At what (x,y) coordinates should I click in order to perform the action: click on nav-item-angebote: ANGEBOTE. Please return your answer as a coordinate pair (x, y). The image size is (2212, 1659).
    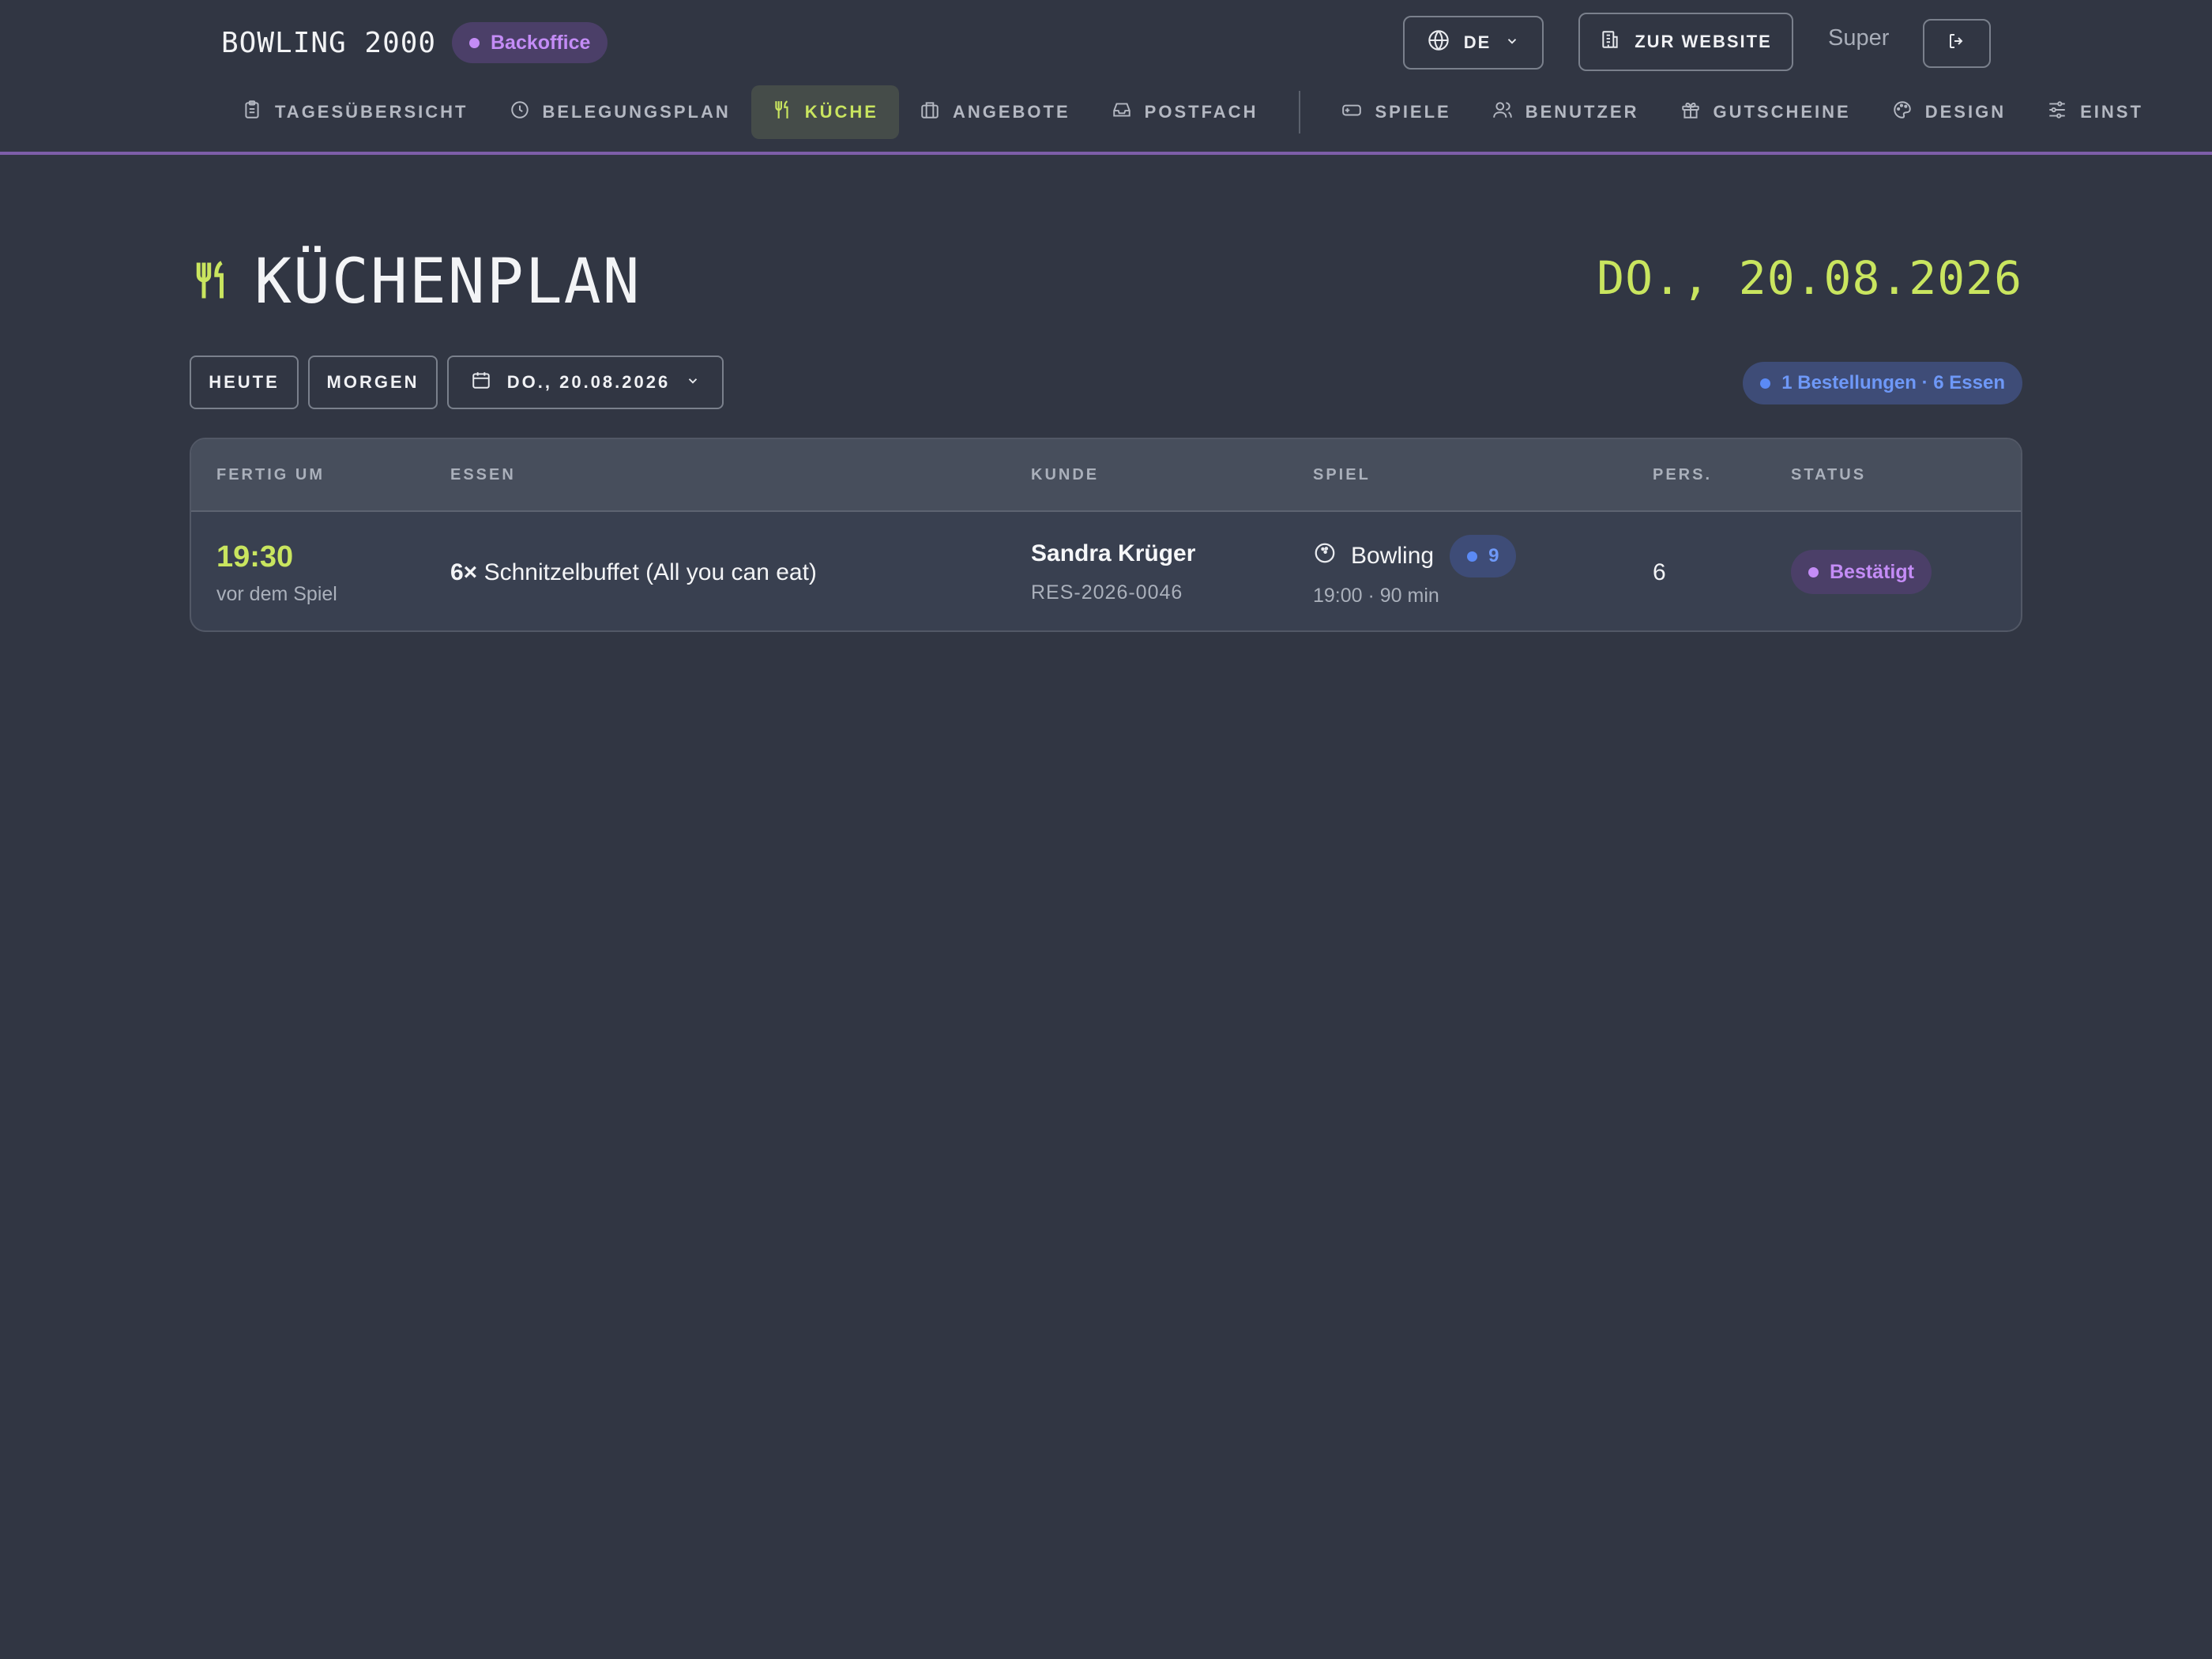
    Looking at the image, I should click on (995, 112).